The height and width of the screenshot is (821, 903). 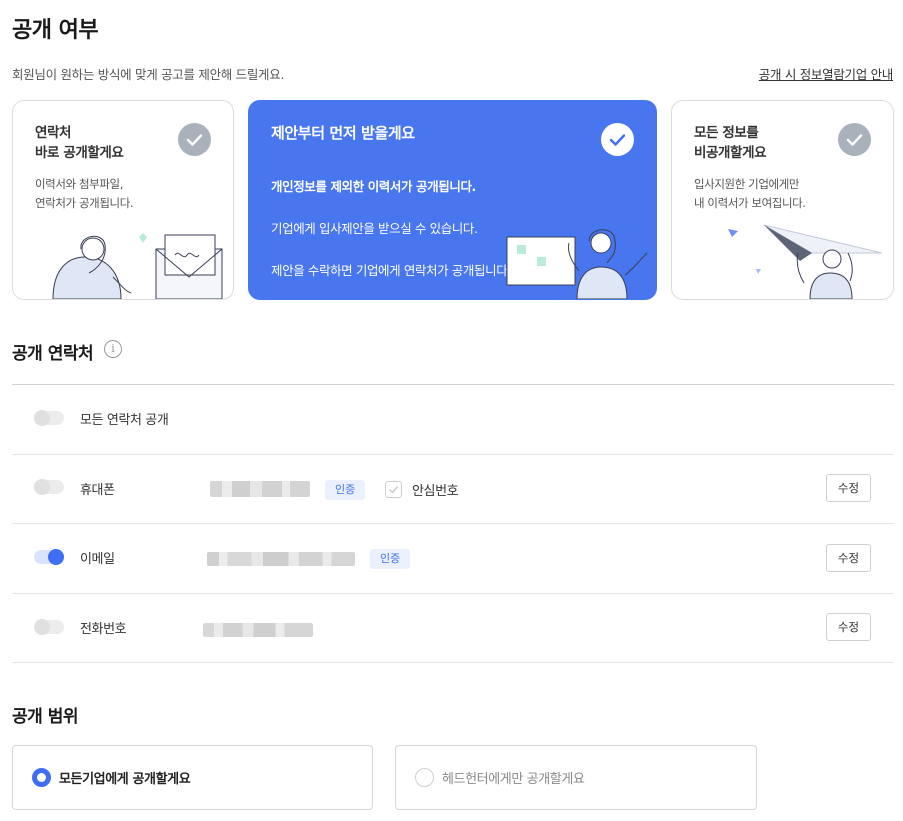 What do you see at coordinates (53, 354) in the screenshot?
I see `contacts-section-title: 공개 연락처` at bounding box center [53, 354].